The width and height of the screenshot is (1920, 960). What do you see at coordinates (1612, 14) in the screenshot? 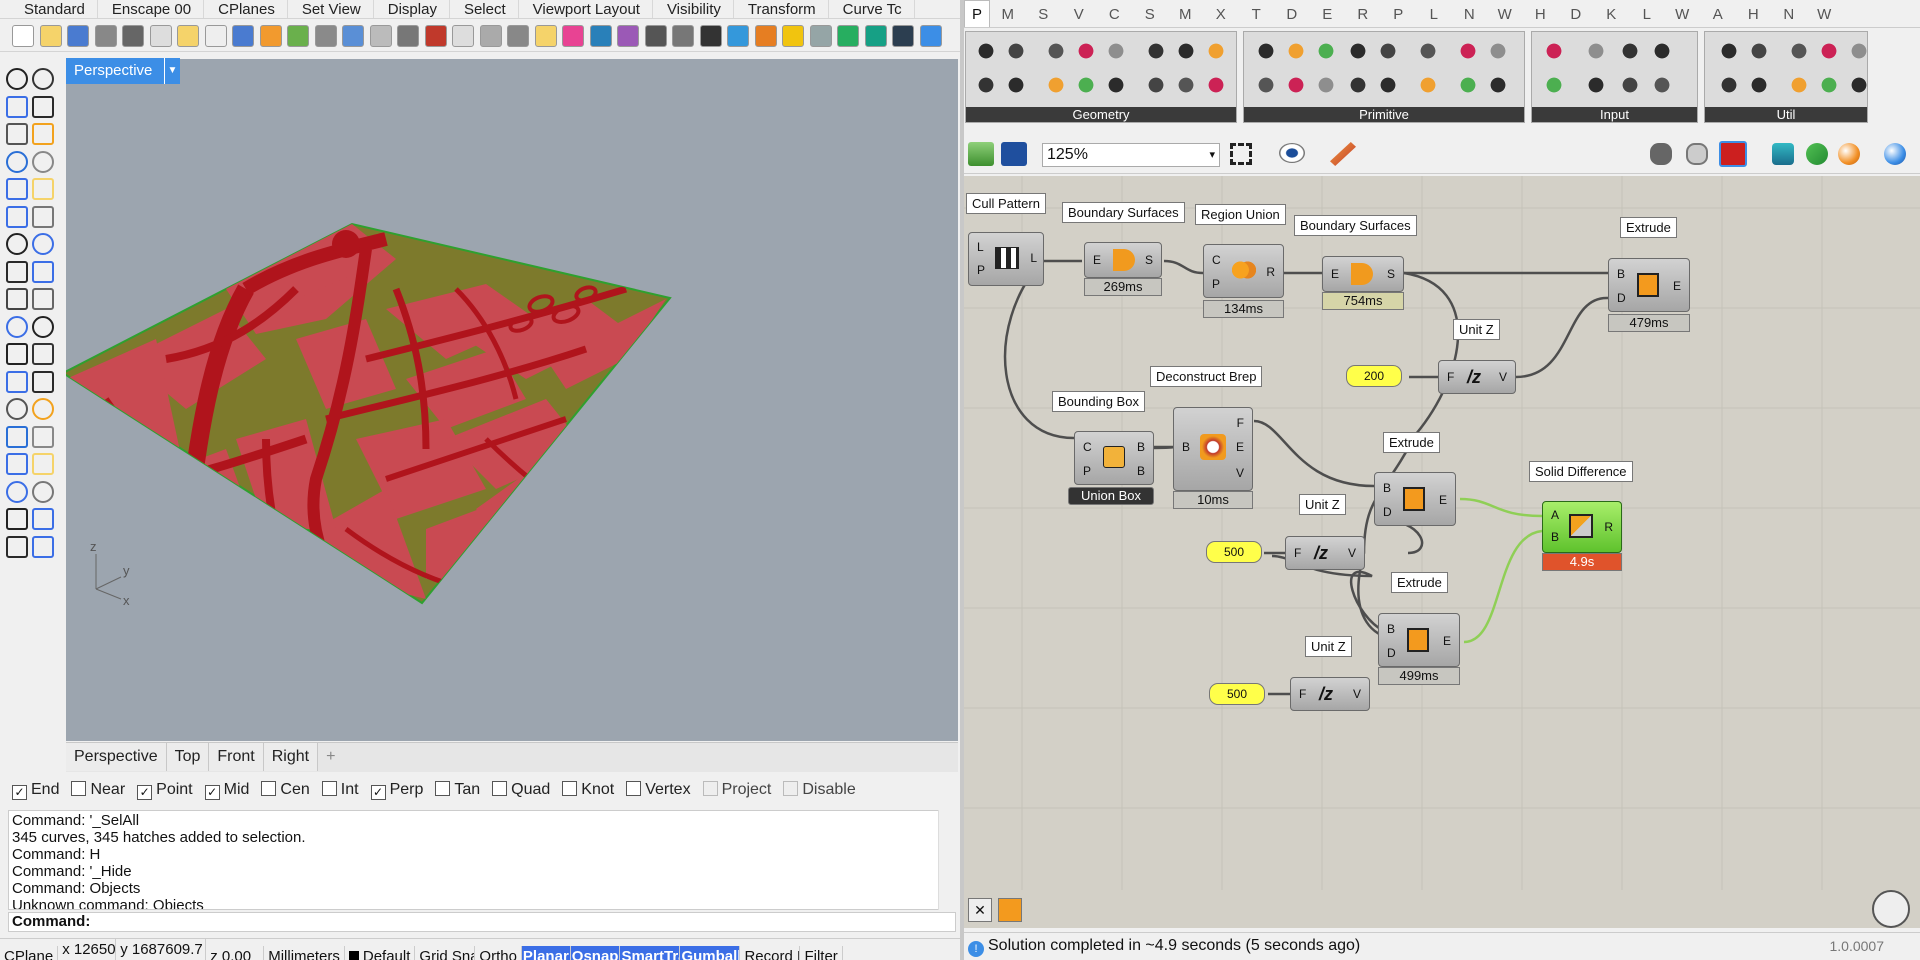
I see `gh-tab: K` at bounding box center [1612, 14].